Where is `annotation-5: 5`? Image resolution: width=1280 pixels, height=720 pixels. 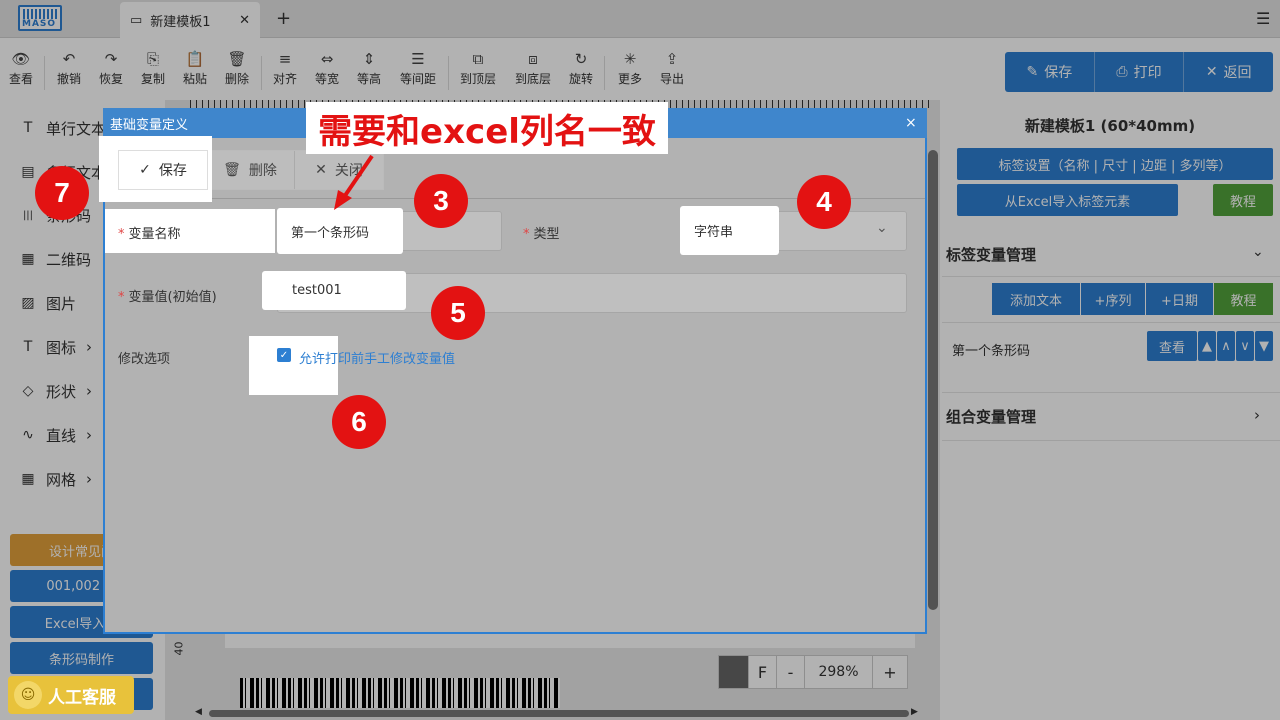 annotation-5: 5 is located at coordinates (458, 313).